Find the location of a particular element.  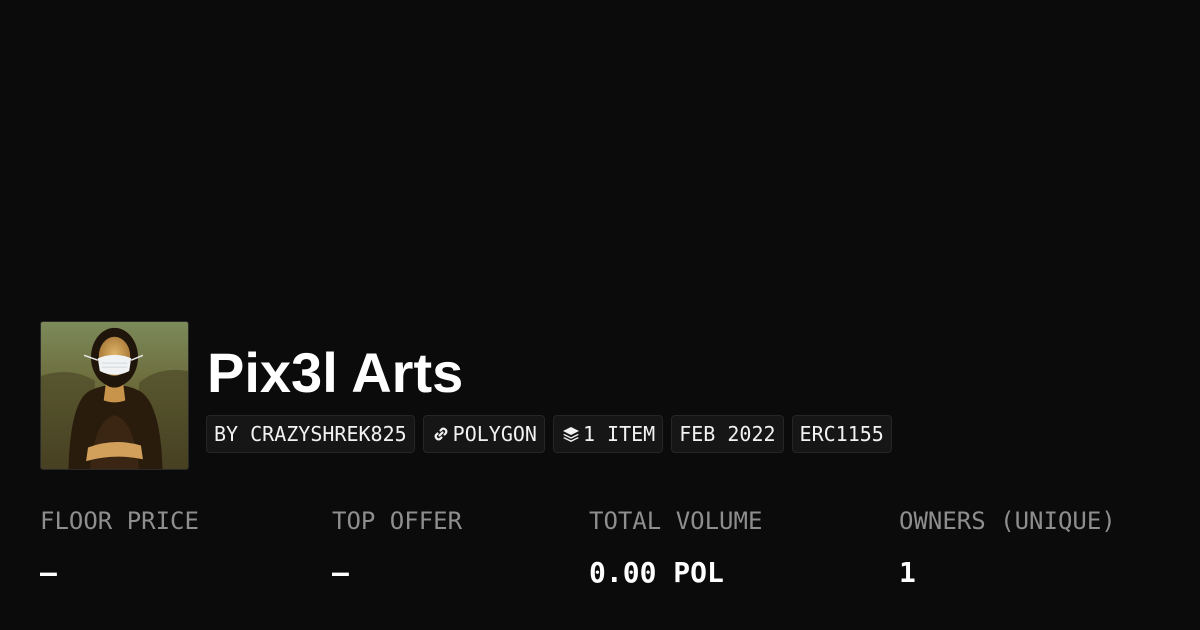

created-date-tag: FEB 2022 is located at coordinates (727, 434).